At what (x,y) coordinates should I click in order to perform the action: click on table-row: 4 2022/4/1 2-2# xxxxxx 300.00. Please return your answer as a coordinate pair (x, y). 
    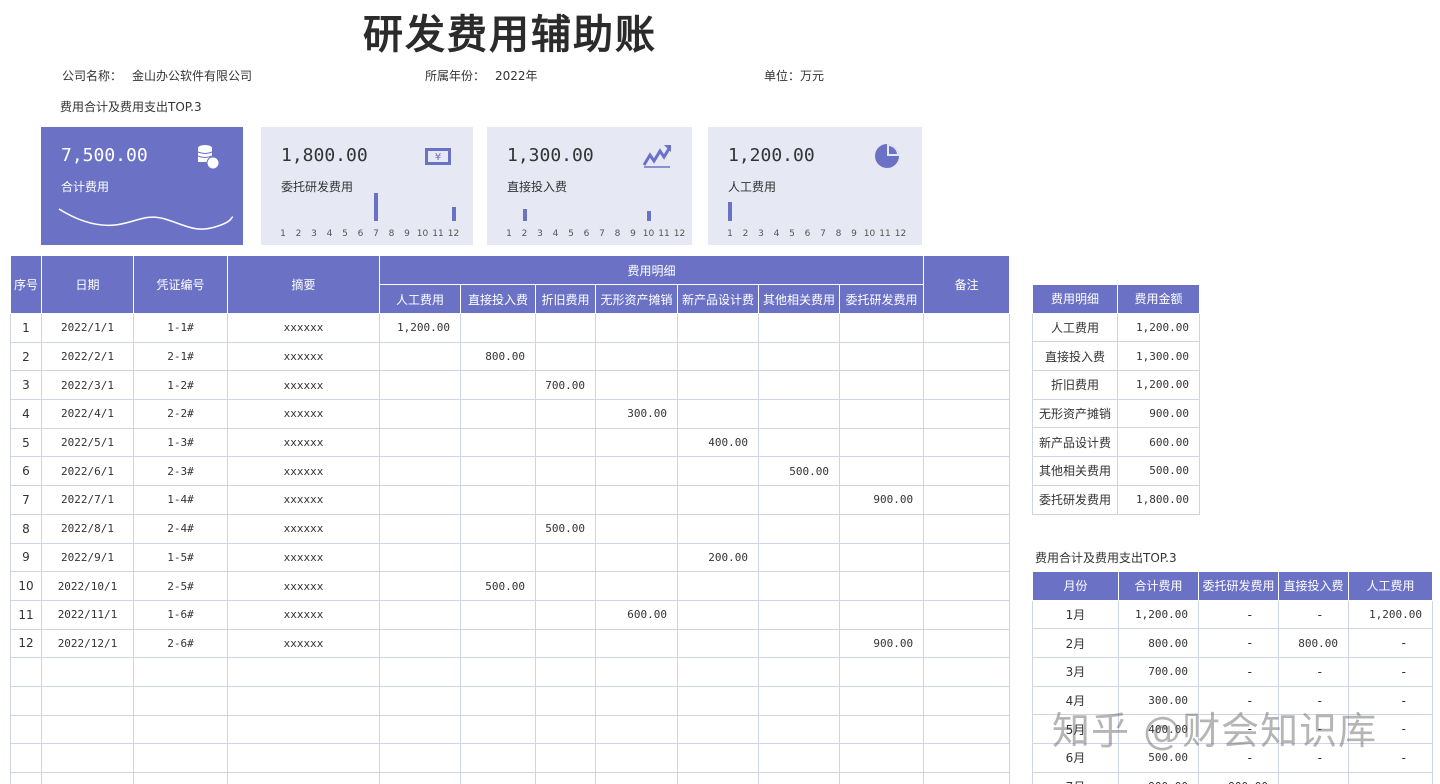
    Looking at the image, I should click on (510, 414).